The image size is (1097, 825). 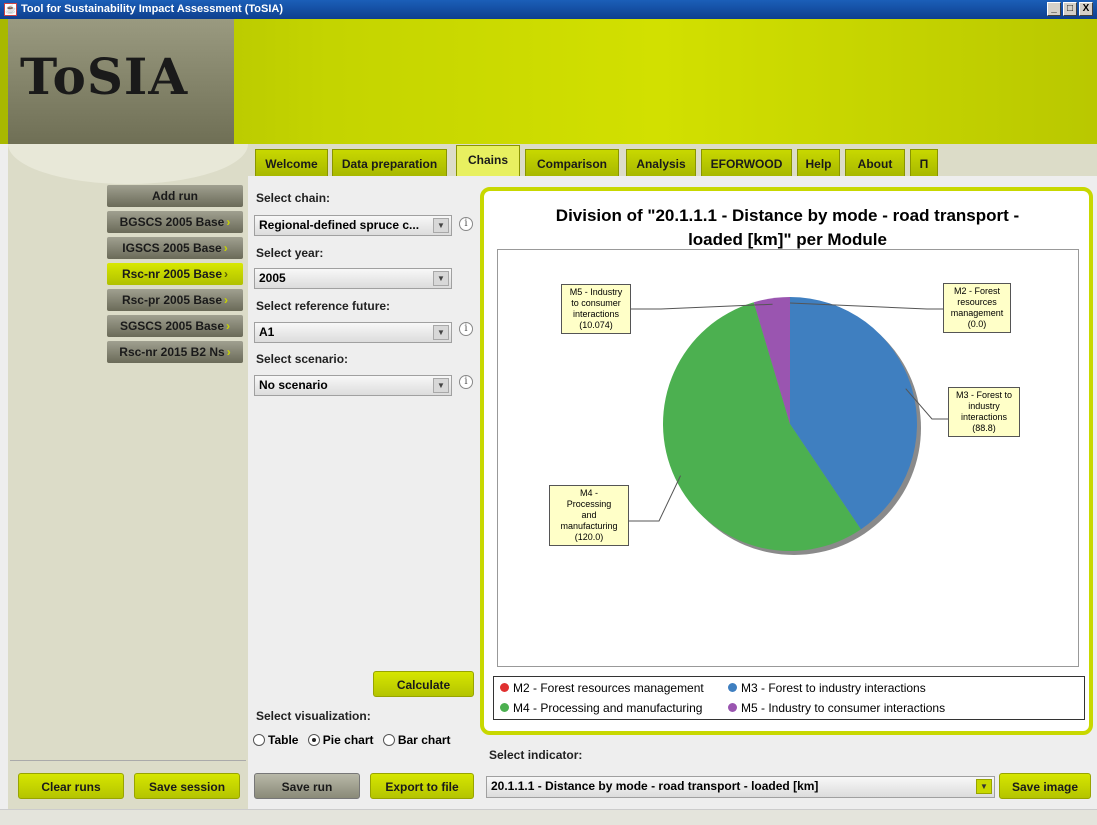 I want to click on year-select: 2005 ▼, so click(x=353, y=278).